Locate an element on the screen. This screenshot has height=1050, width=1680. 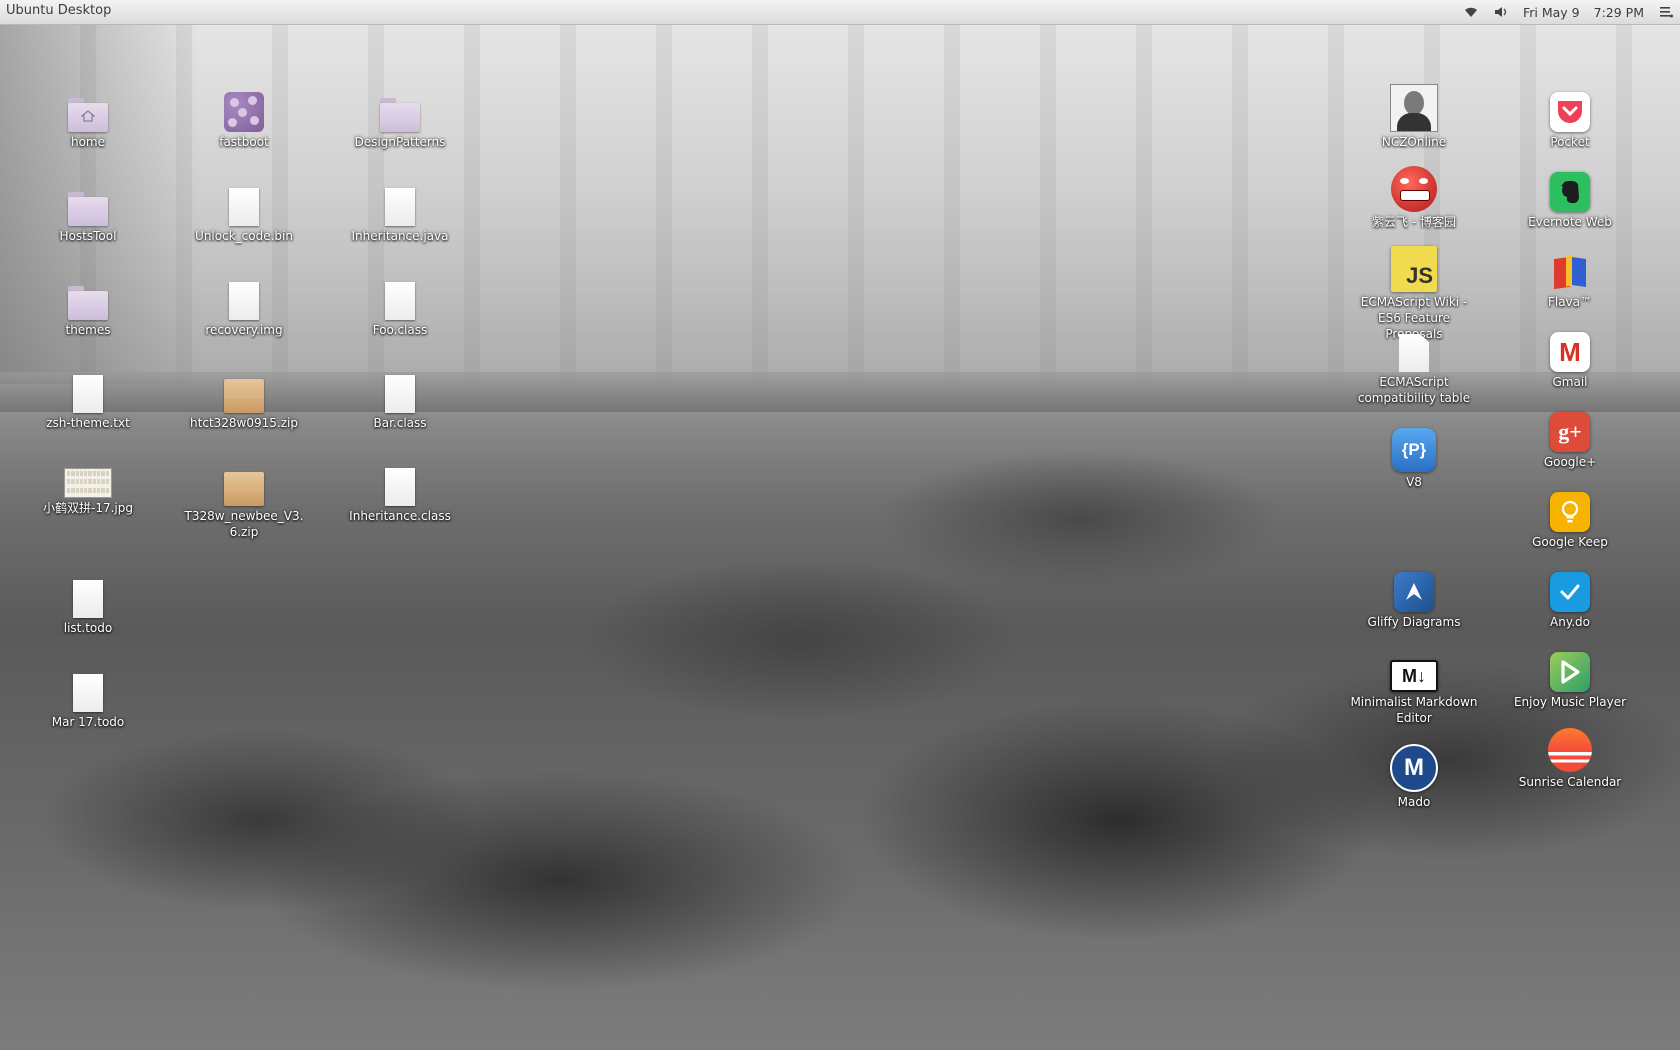
desktop-icon-v8: {P} V8 is located at coordinates (1414, 457).